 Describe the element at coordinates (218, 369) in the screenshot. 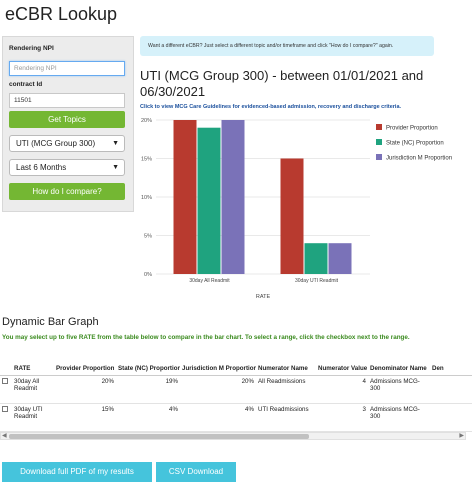

I see `col-header-jurisdiction: Jurisdiction M Proportion` at that location.